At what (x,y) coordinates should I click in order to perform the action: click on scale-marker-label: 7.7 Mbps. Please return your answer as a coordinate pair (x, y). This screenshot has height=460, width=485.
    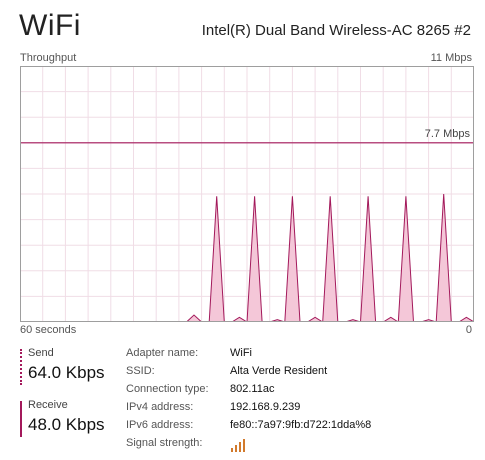
    Looking at the image, I should click on (448, 134).